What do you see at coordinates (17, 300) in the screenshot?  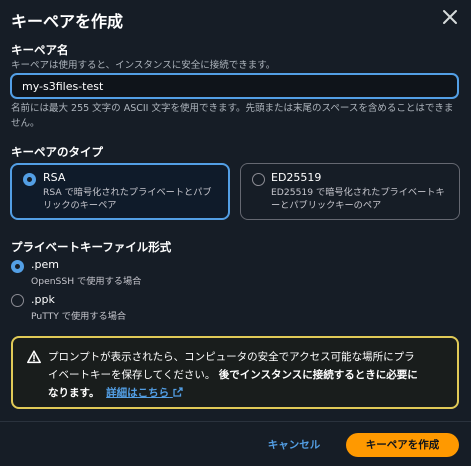 I see `ppk-radio` at bounding box center [17, 300].